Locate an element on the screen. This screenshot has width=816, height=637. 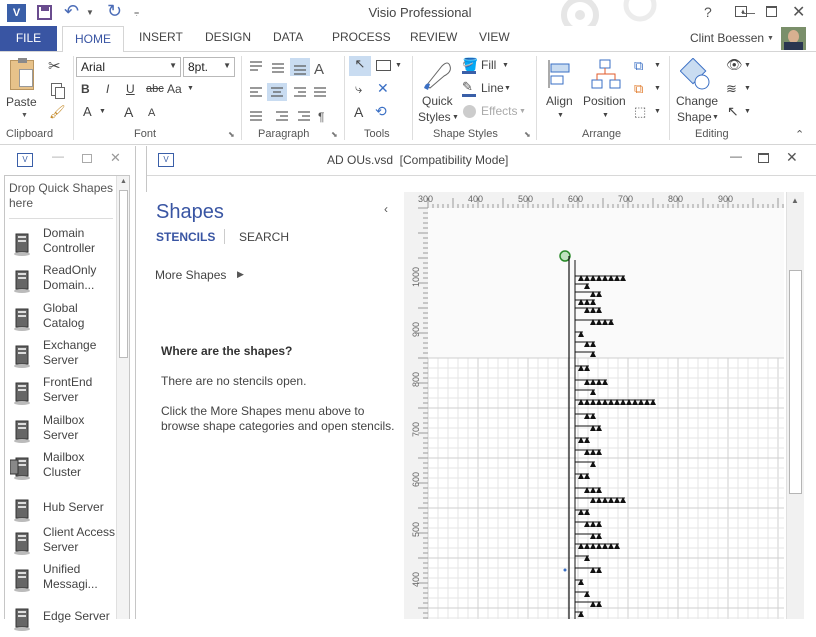
rectangle-tool-icon is located at coordinates (383, 65).